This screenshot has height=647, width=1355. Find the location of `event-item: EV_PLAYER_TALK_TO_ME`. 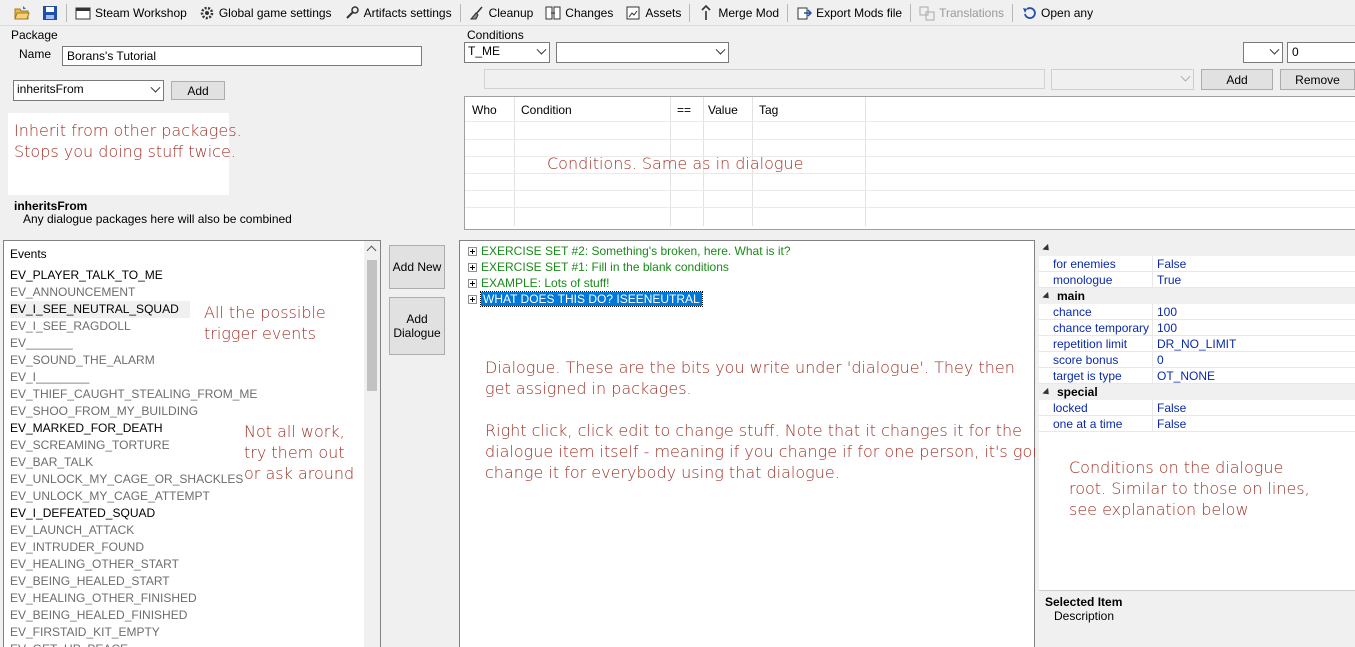

event-item: EV_PLAYER_TALK_TO_ME is located at coordinates (86, 275).